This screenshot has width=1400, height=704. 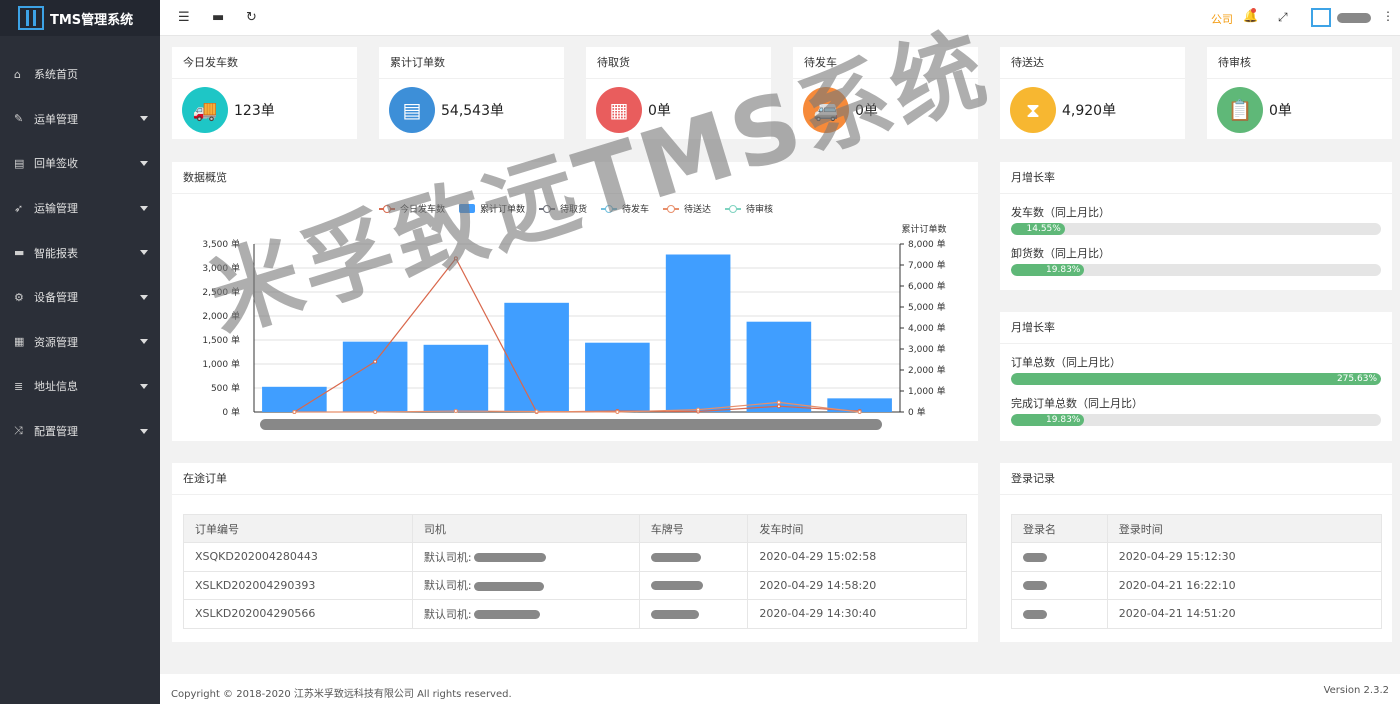 What do you see at coordinates (298, 528) in the screenshot?
I see `column-header: 订单编号` at bounding box center [298, 528].